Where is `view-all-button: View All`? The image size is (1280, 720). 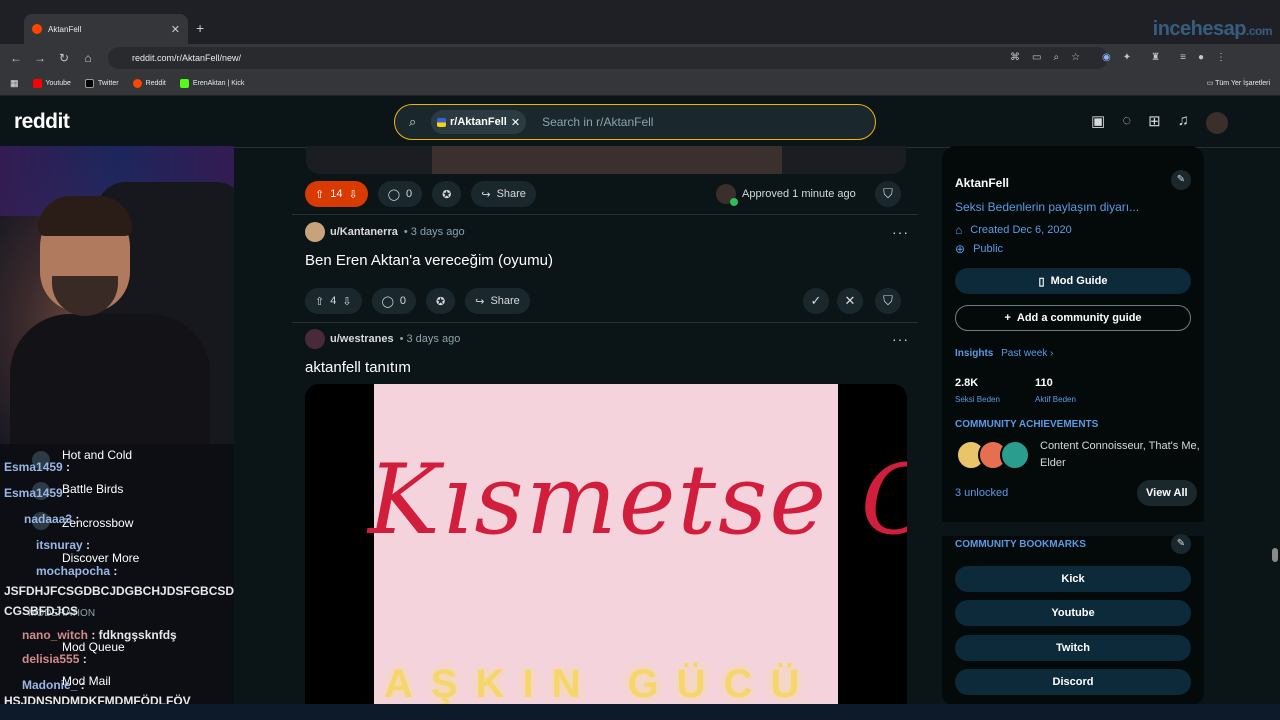 view-all-button: View All is located at coordinates (1167, 493).